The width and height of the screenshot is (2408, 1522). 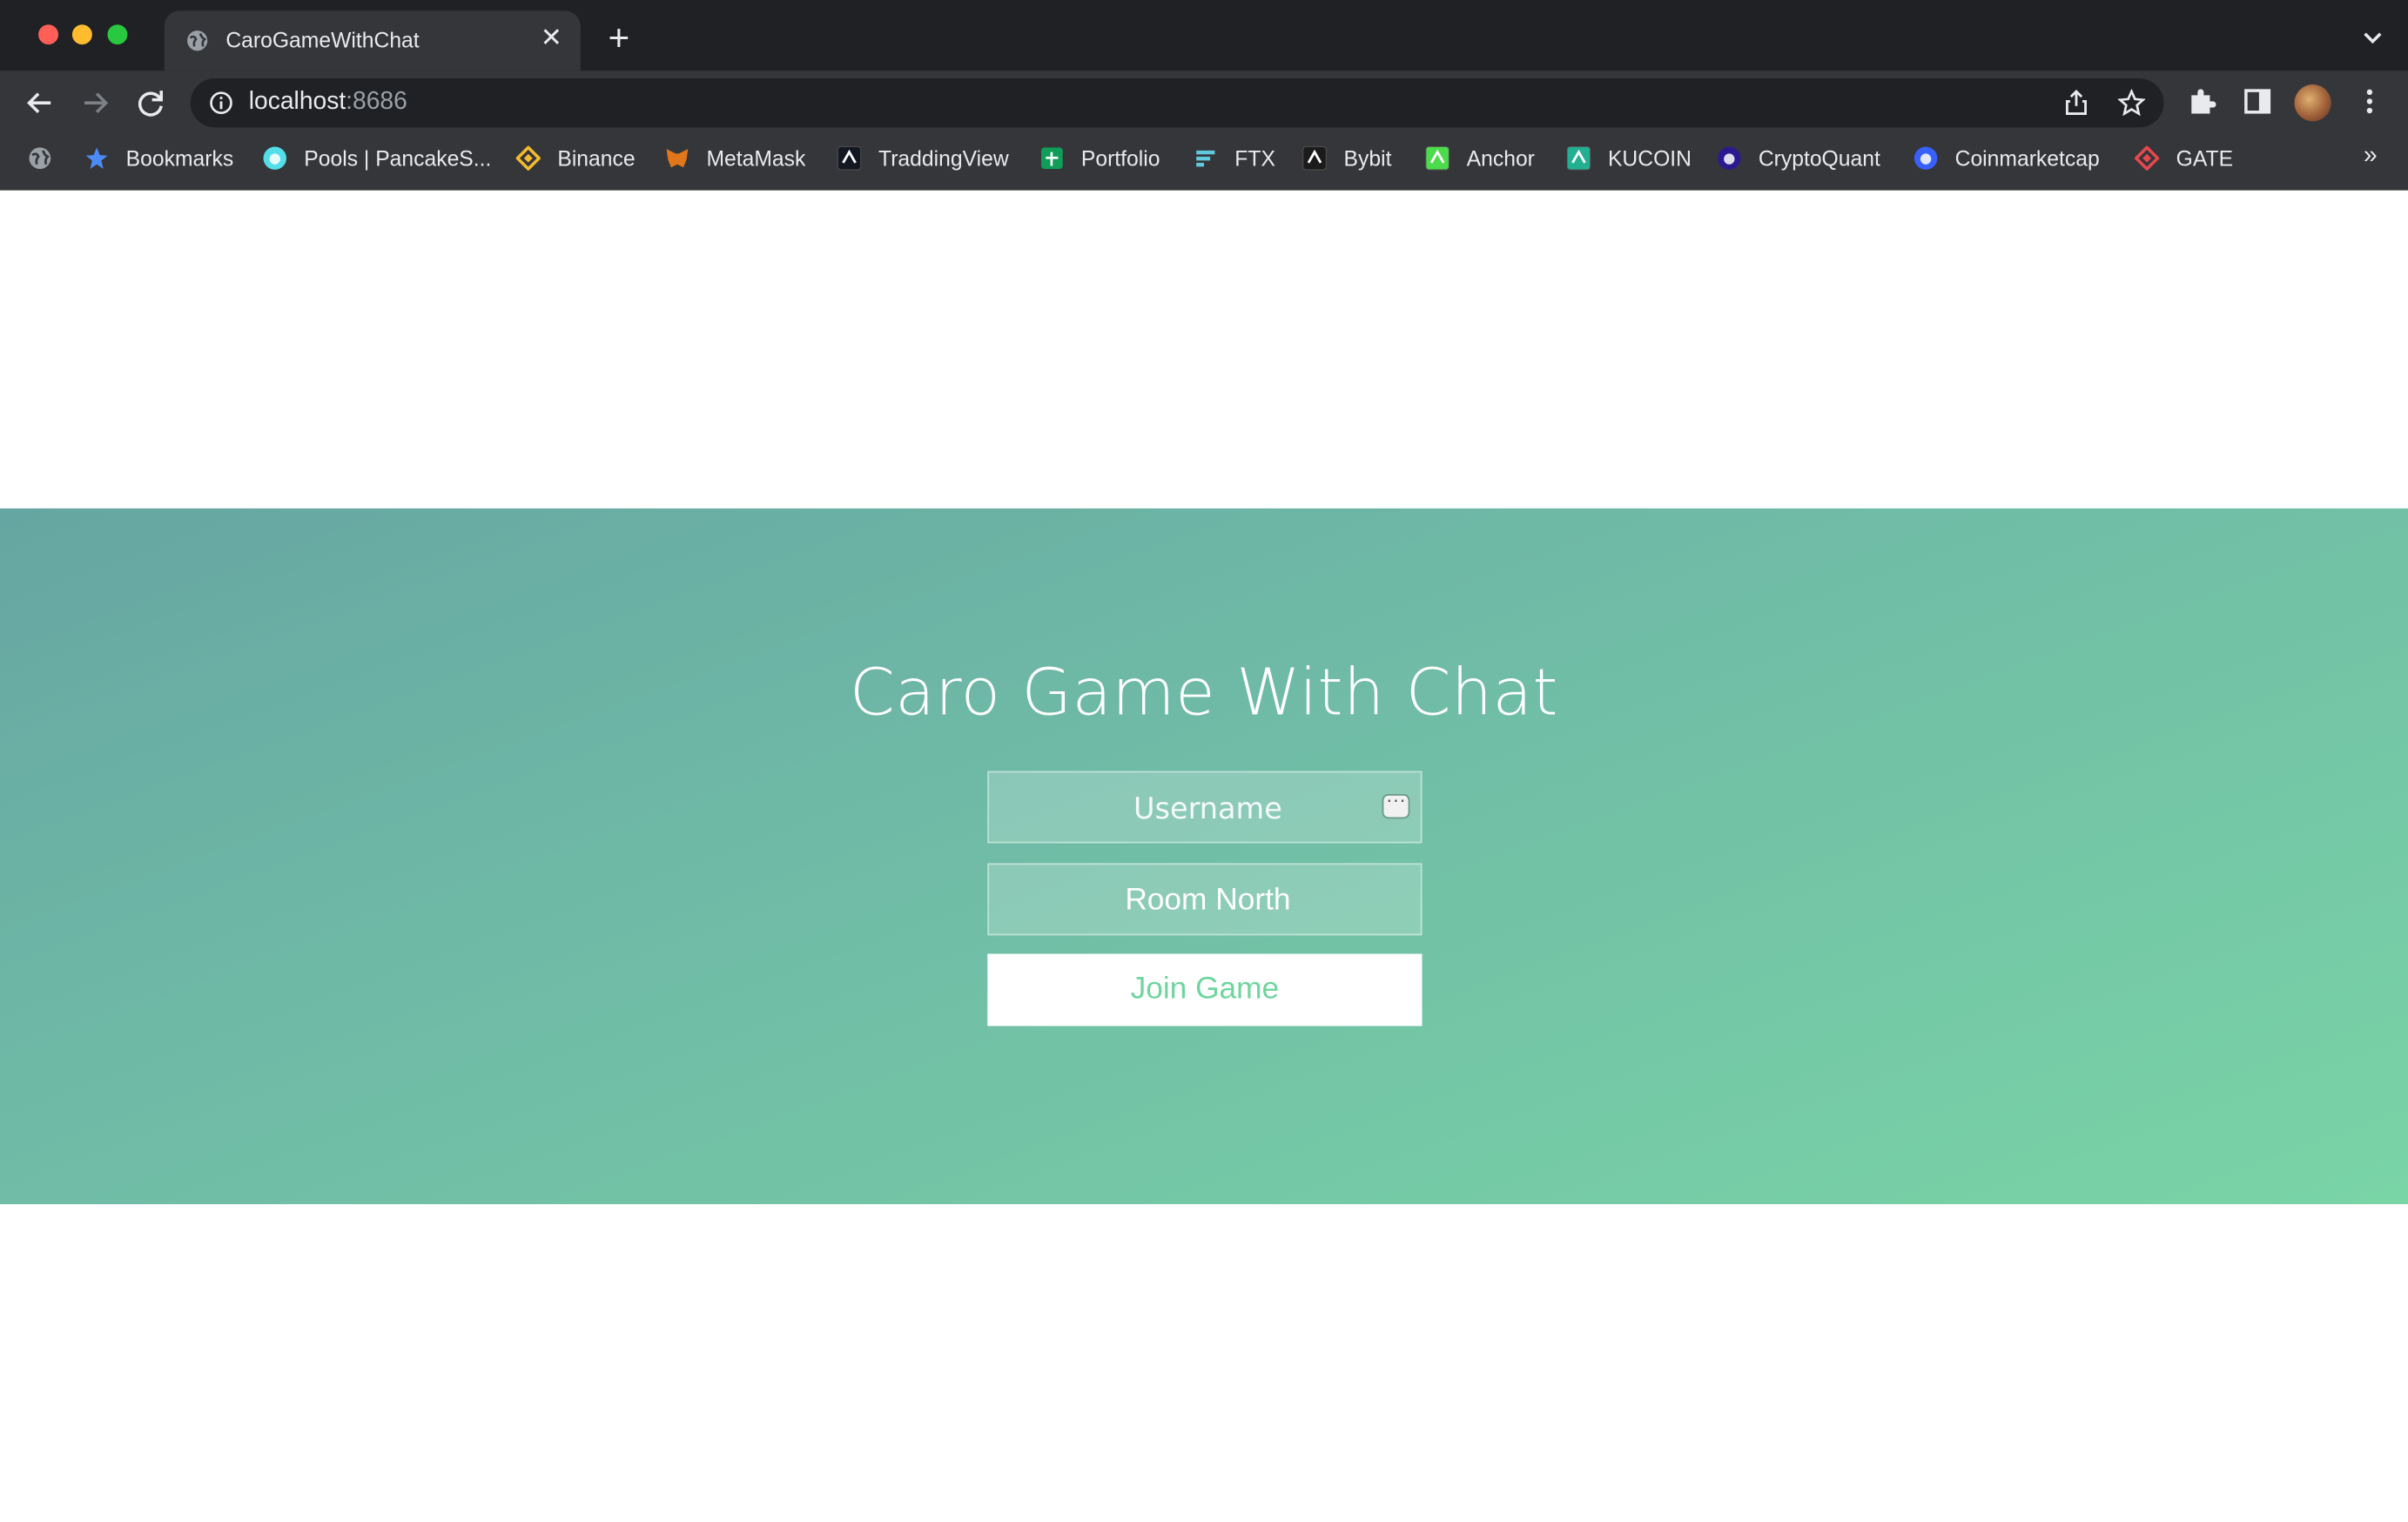 I want to click on ftx-icon, so click(x=1206, y=158).